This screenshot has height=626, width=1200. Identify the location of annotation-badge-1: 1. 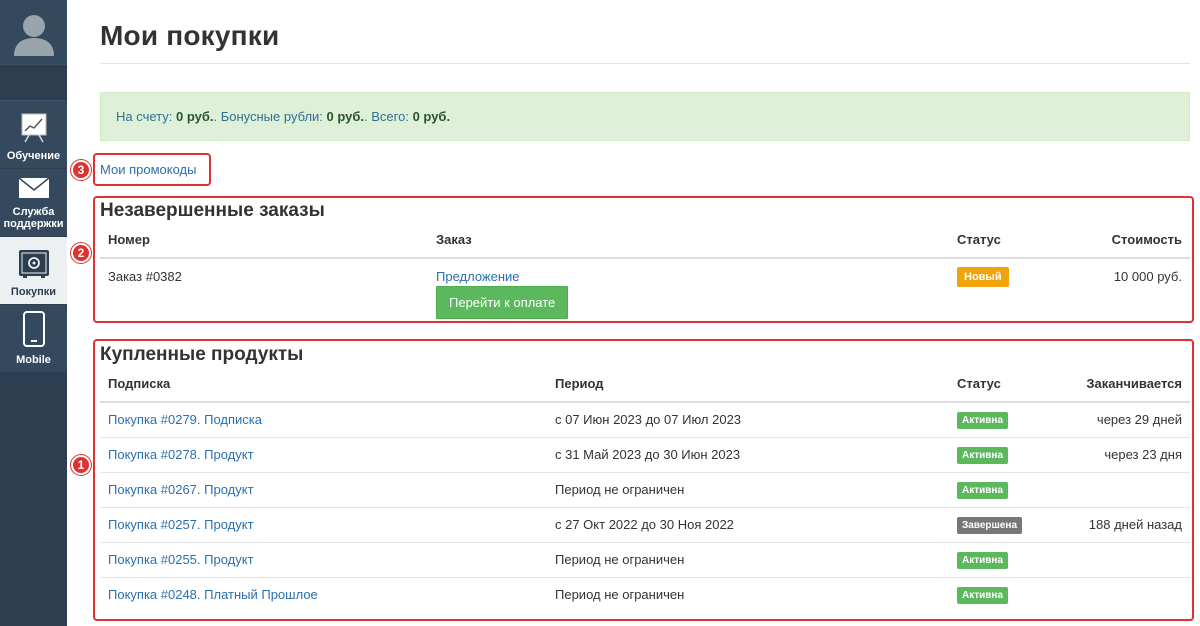
(81, 465).